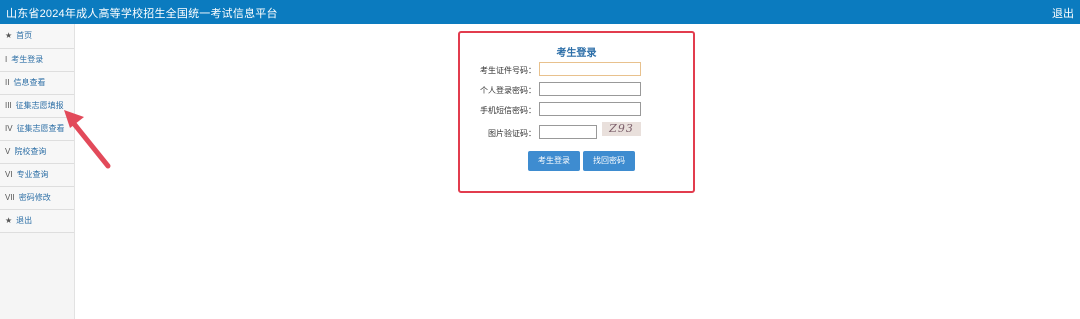  What do you see at coordinates (9, 174) in the screenshot?
I see `sidebar-item-number: VI` at bounding box center [9, 174].